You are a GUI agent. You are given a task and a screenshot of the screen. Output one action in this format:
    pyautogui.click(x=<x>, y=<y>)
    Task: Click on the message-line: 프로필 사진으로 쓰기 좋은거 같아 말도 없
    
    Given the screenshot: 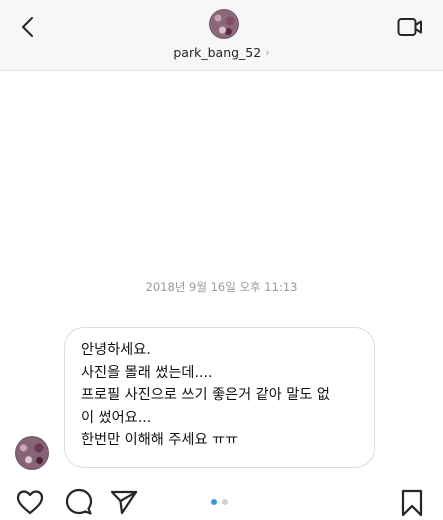 What is the action you would take?
    pyautogui.click(x=205, y=395)
    